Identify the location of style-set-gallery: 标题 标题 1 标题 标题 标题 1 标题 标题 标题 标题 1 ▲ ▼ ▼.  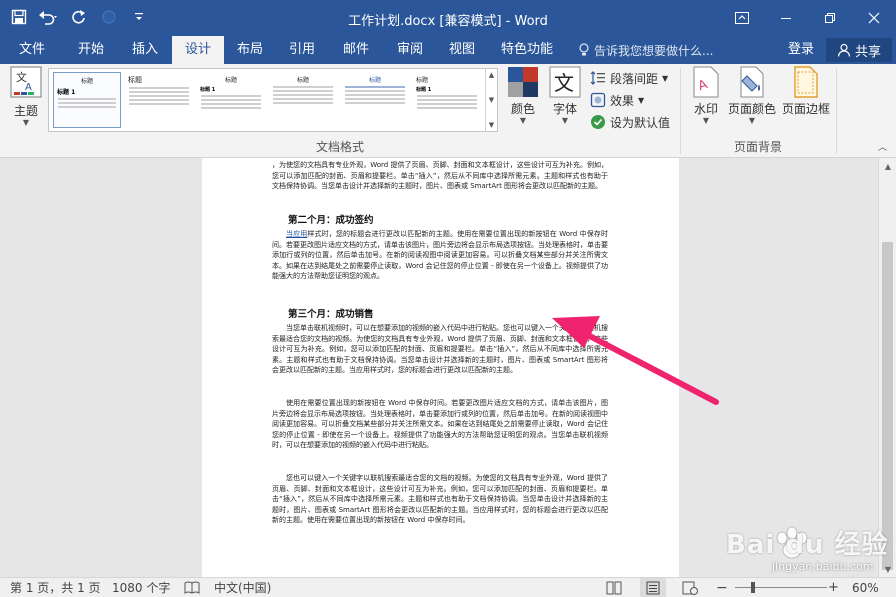
(273, 100).